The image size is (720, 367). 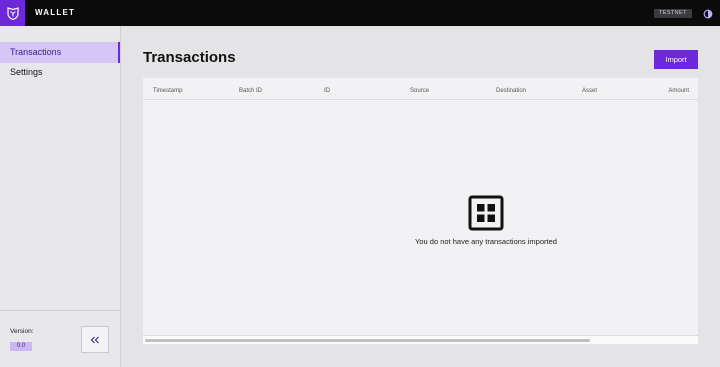 What do you see at coordinates (12, 13) in the screenshot?
I see `shield-logo-icon` at bounding box center [12, 13].